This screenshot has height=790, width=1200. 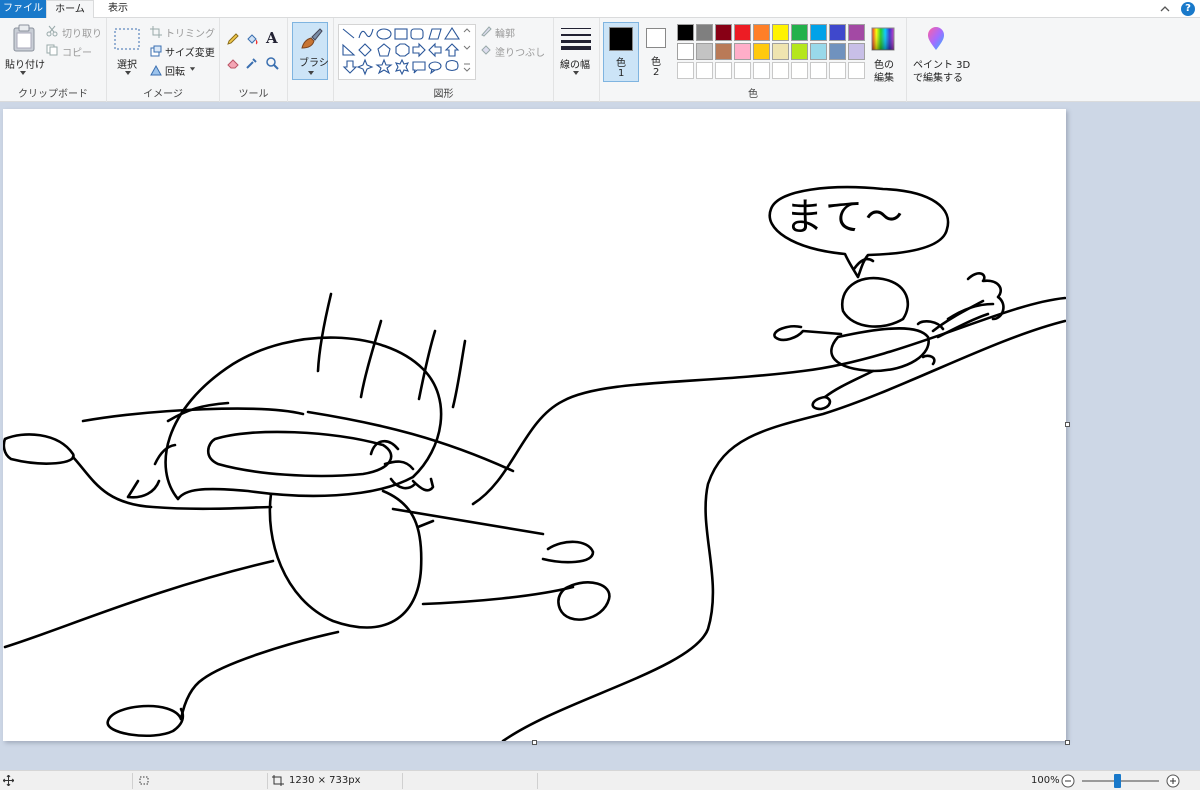 I want to click on line-width-icon, so click(x=576, y=38).